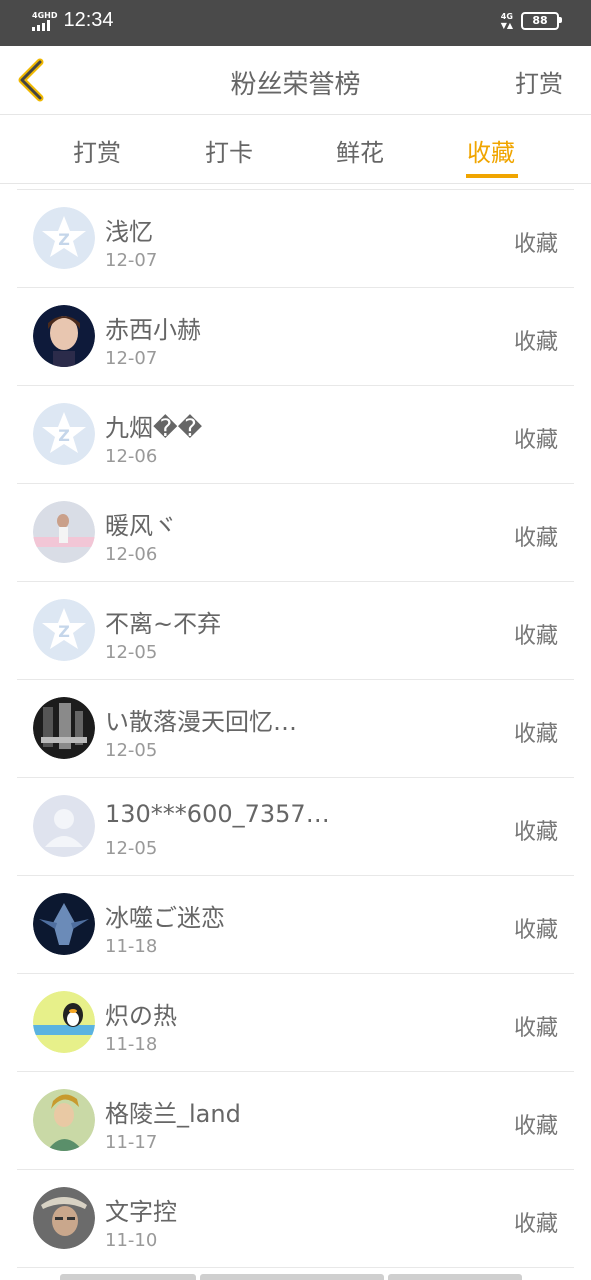 The image size is (591, 1280). What do you see at coordinates (491, 150) in the screenshot?
I see `tab-favorites: 收藏` at bounding box center [491, 150].